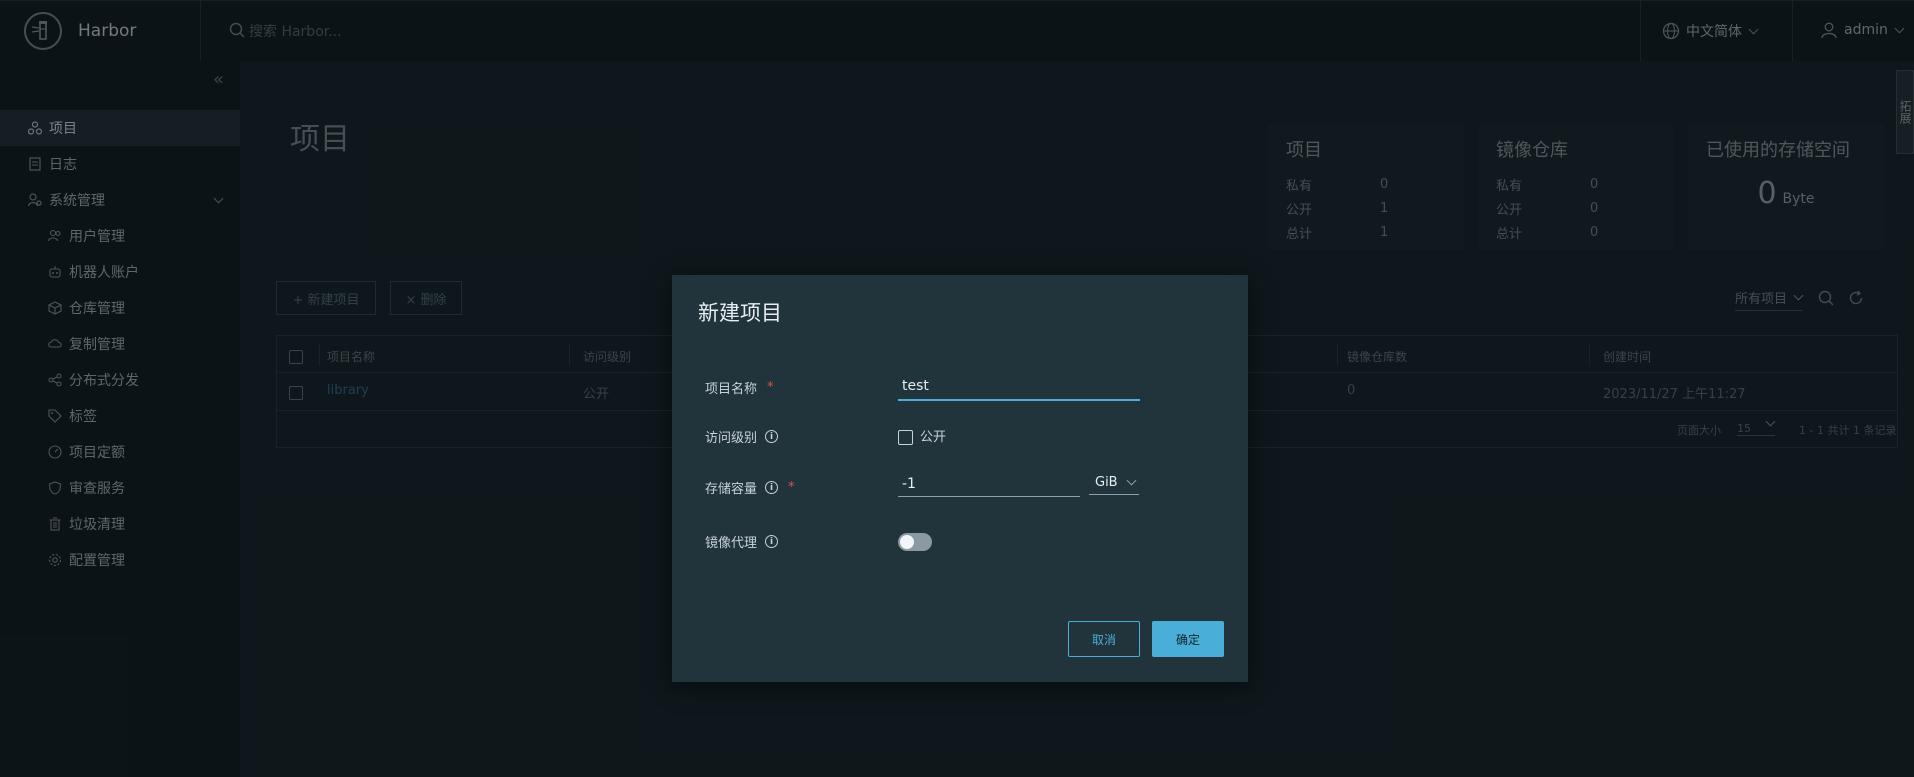 The height and width of the screenshot is (777, 1914). Describe the element at coordinates (1104, 639) in the screenshot. I see `cancel-button: 取消` at that location.